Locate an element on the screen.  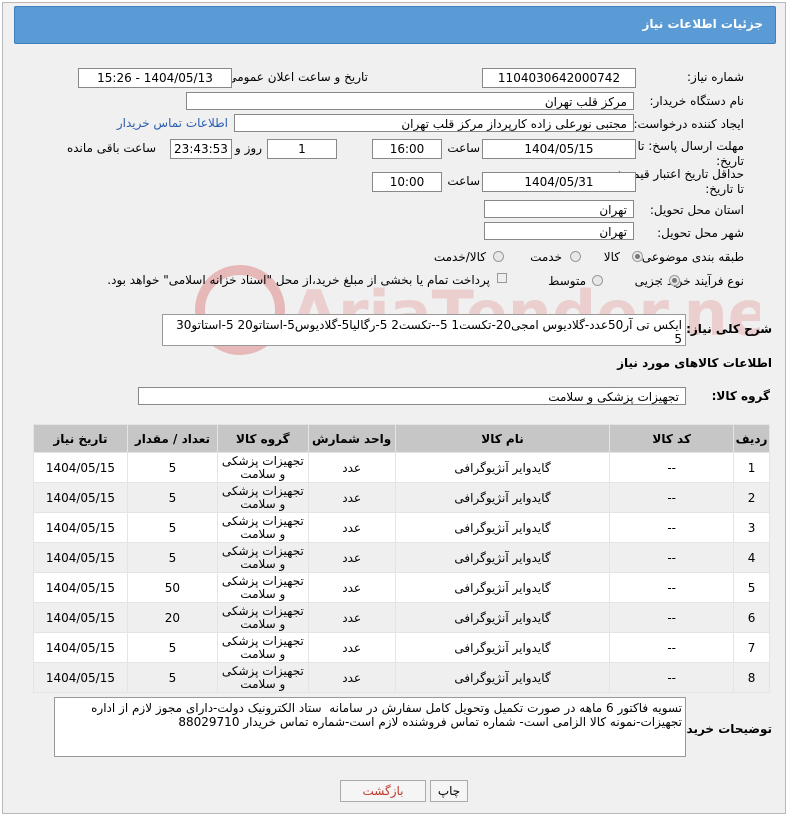
category-radio-goods is located at coordinates (637, 256).